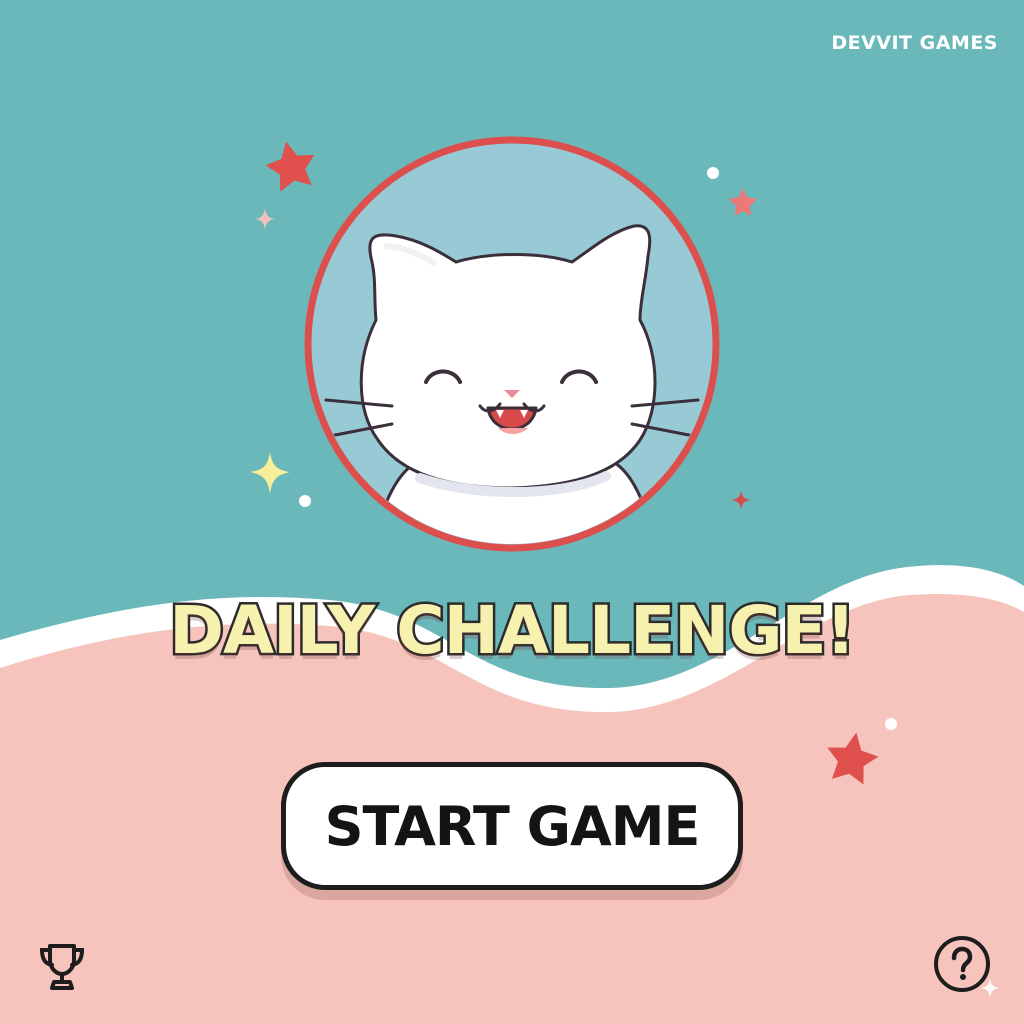 This screenshot has width=1024, height=1024. I want to click on start-game-label: START GAME, so click(512, 826).